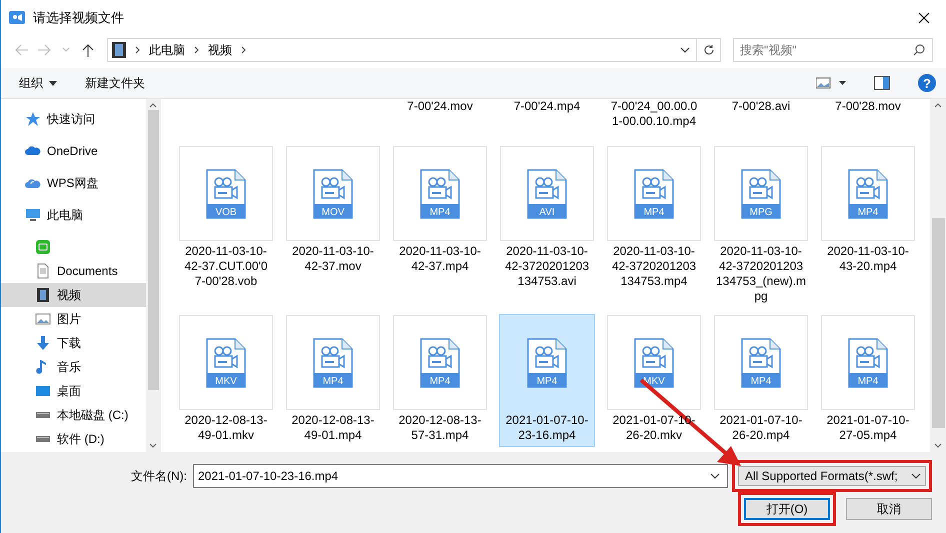 The width and height of the screenshot is (946, 533). Describe the element at coordinates (22, 50) in the screenshot. I see `back-arrow-icon` at that location.